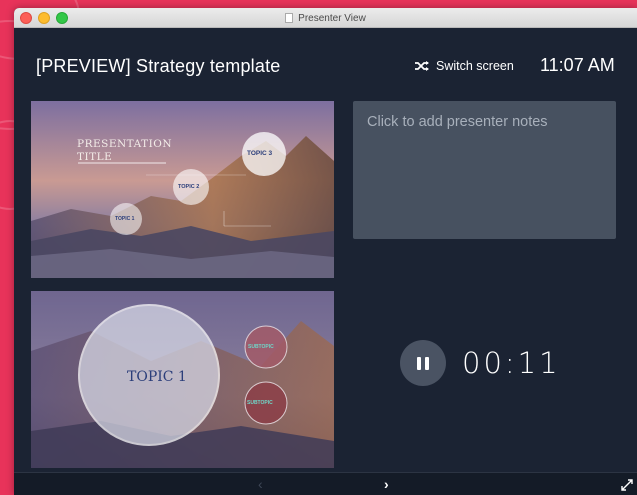  I want to click on window-title: Presenter View, so click(332, 18).